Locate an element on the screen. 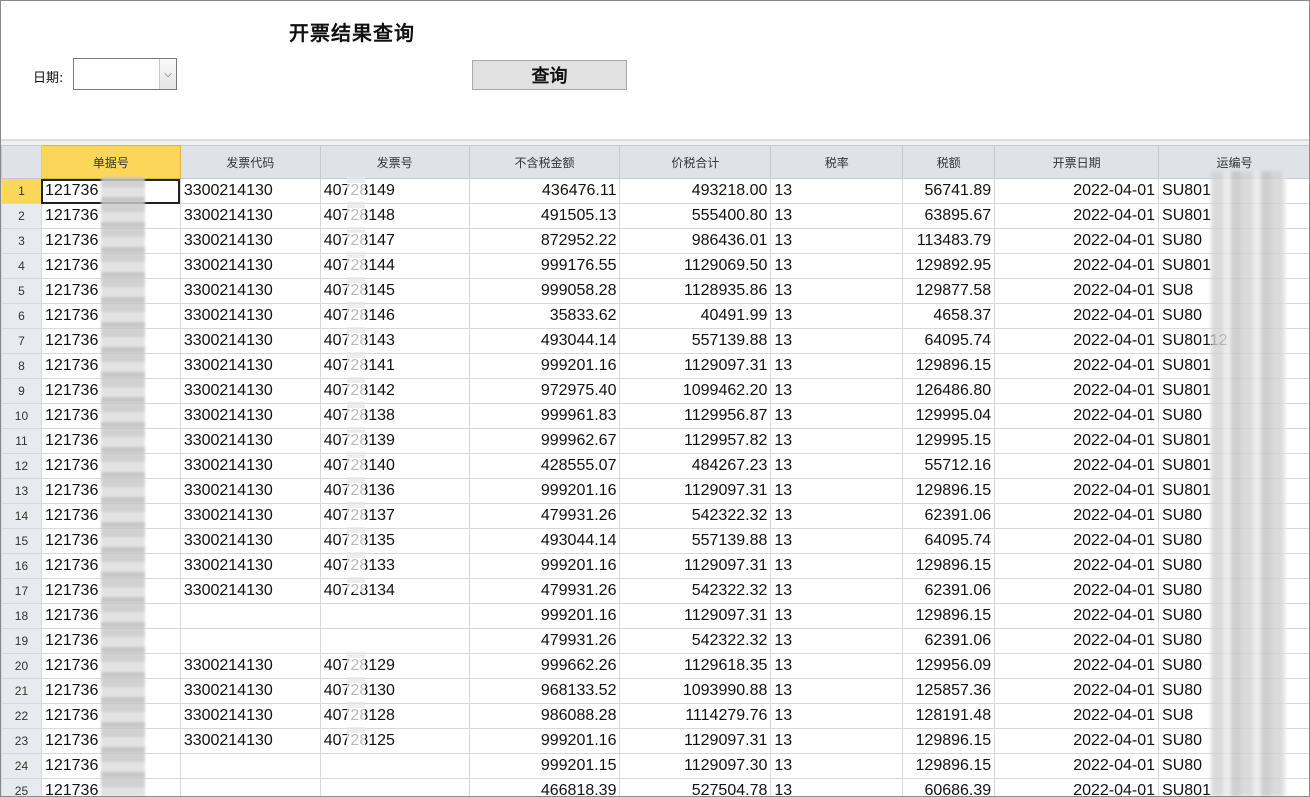  row-number: 9 is located at coordinates (21, 391).